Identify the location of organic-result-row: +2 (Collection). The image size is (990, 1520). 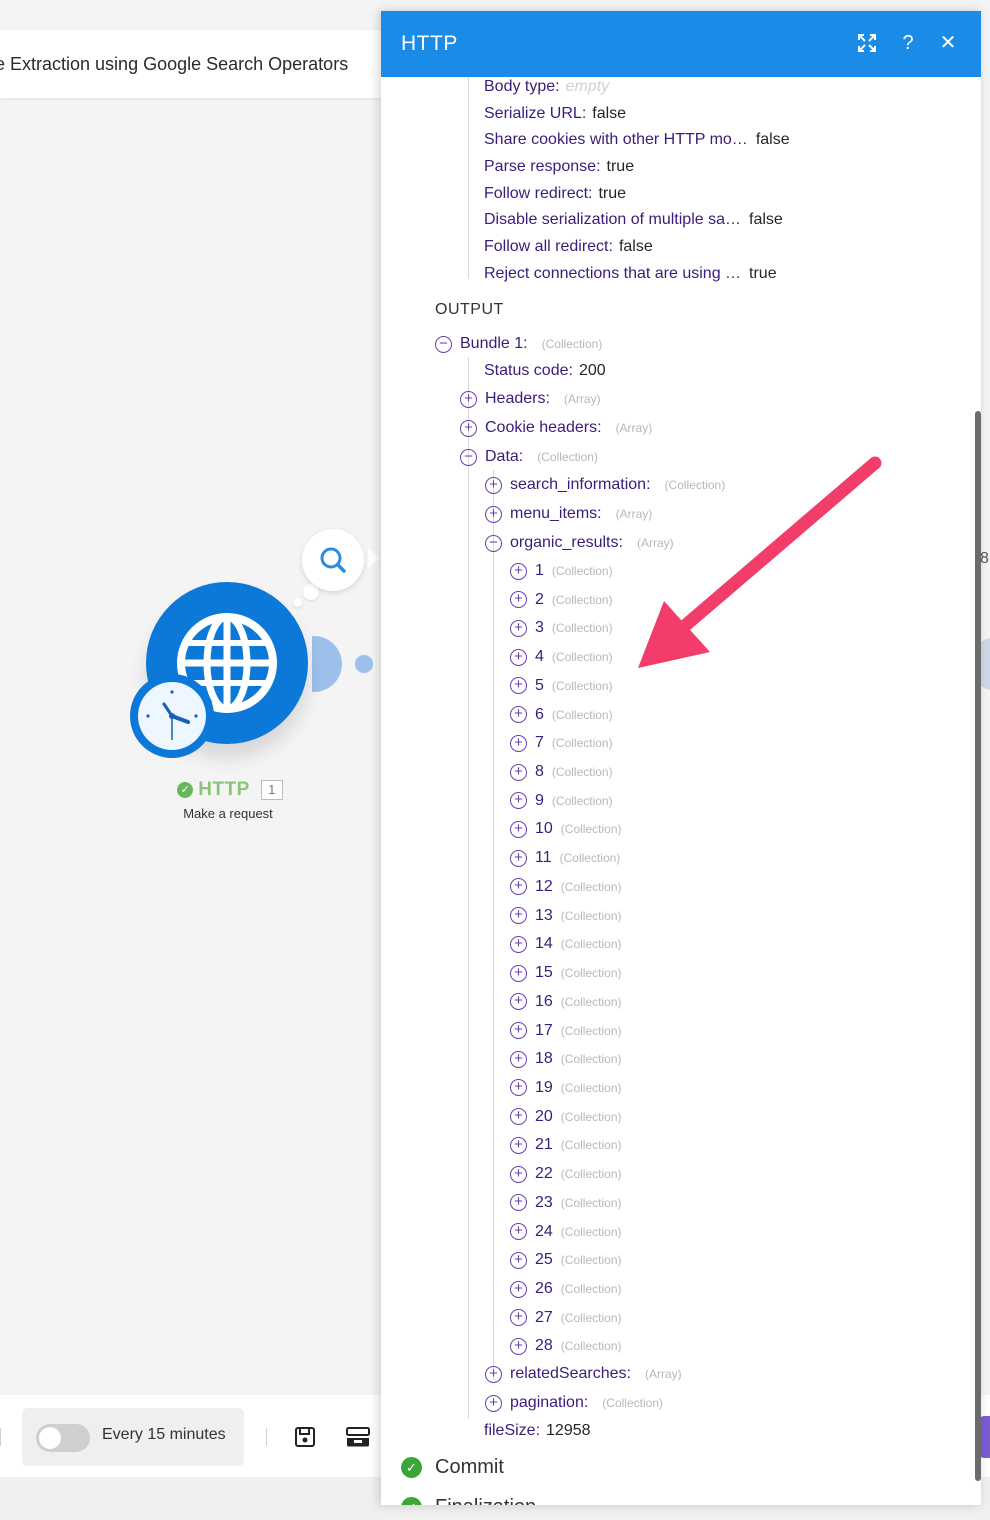
(561, 600).